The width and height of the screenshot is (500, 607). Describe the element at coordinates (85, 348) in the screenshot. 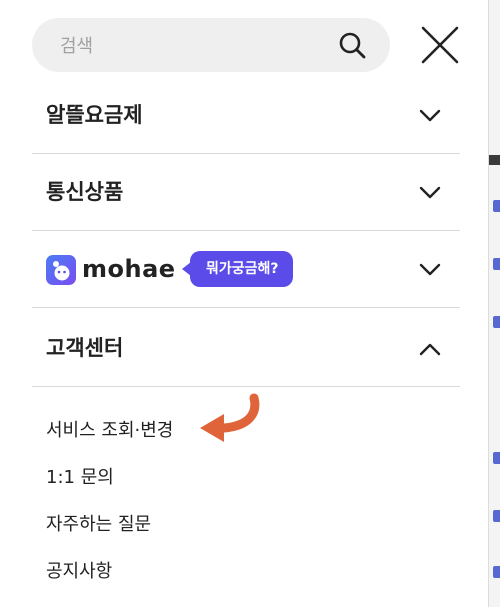

I see `menu-item-label: 고객센터` at that location.